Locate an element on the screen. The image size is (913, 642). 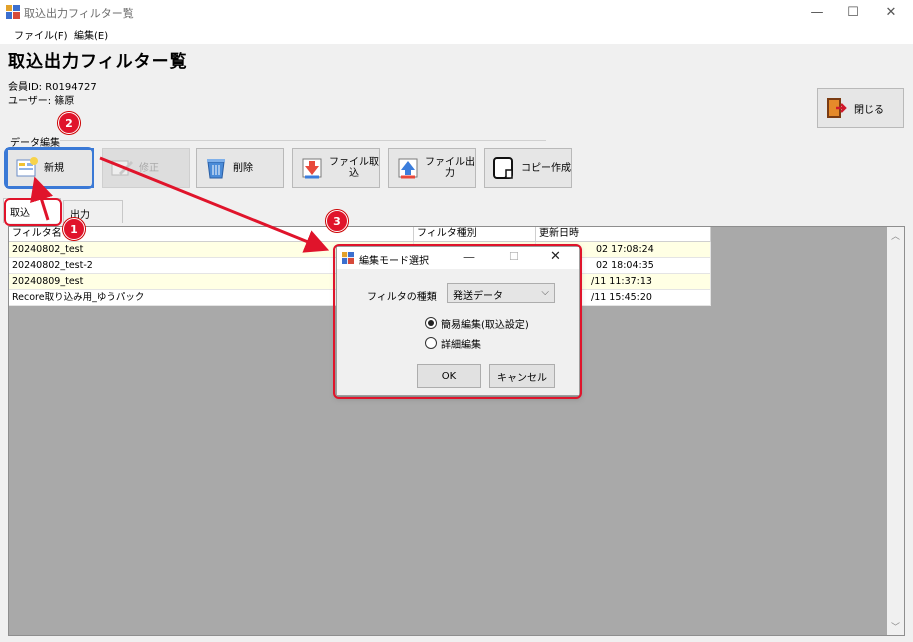
step-badge-3: 3 is located at coordinates (337, 221).